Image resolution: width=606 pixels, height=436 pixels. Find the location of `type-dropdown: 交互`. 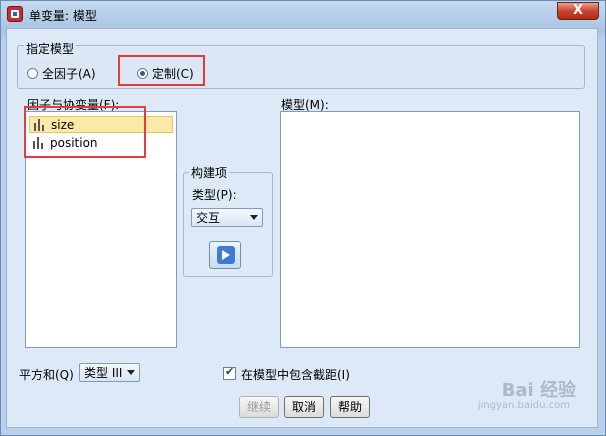

type-dropdown: 交互 is located at coordinates (227, 217).